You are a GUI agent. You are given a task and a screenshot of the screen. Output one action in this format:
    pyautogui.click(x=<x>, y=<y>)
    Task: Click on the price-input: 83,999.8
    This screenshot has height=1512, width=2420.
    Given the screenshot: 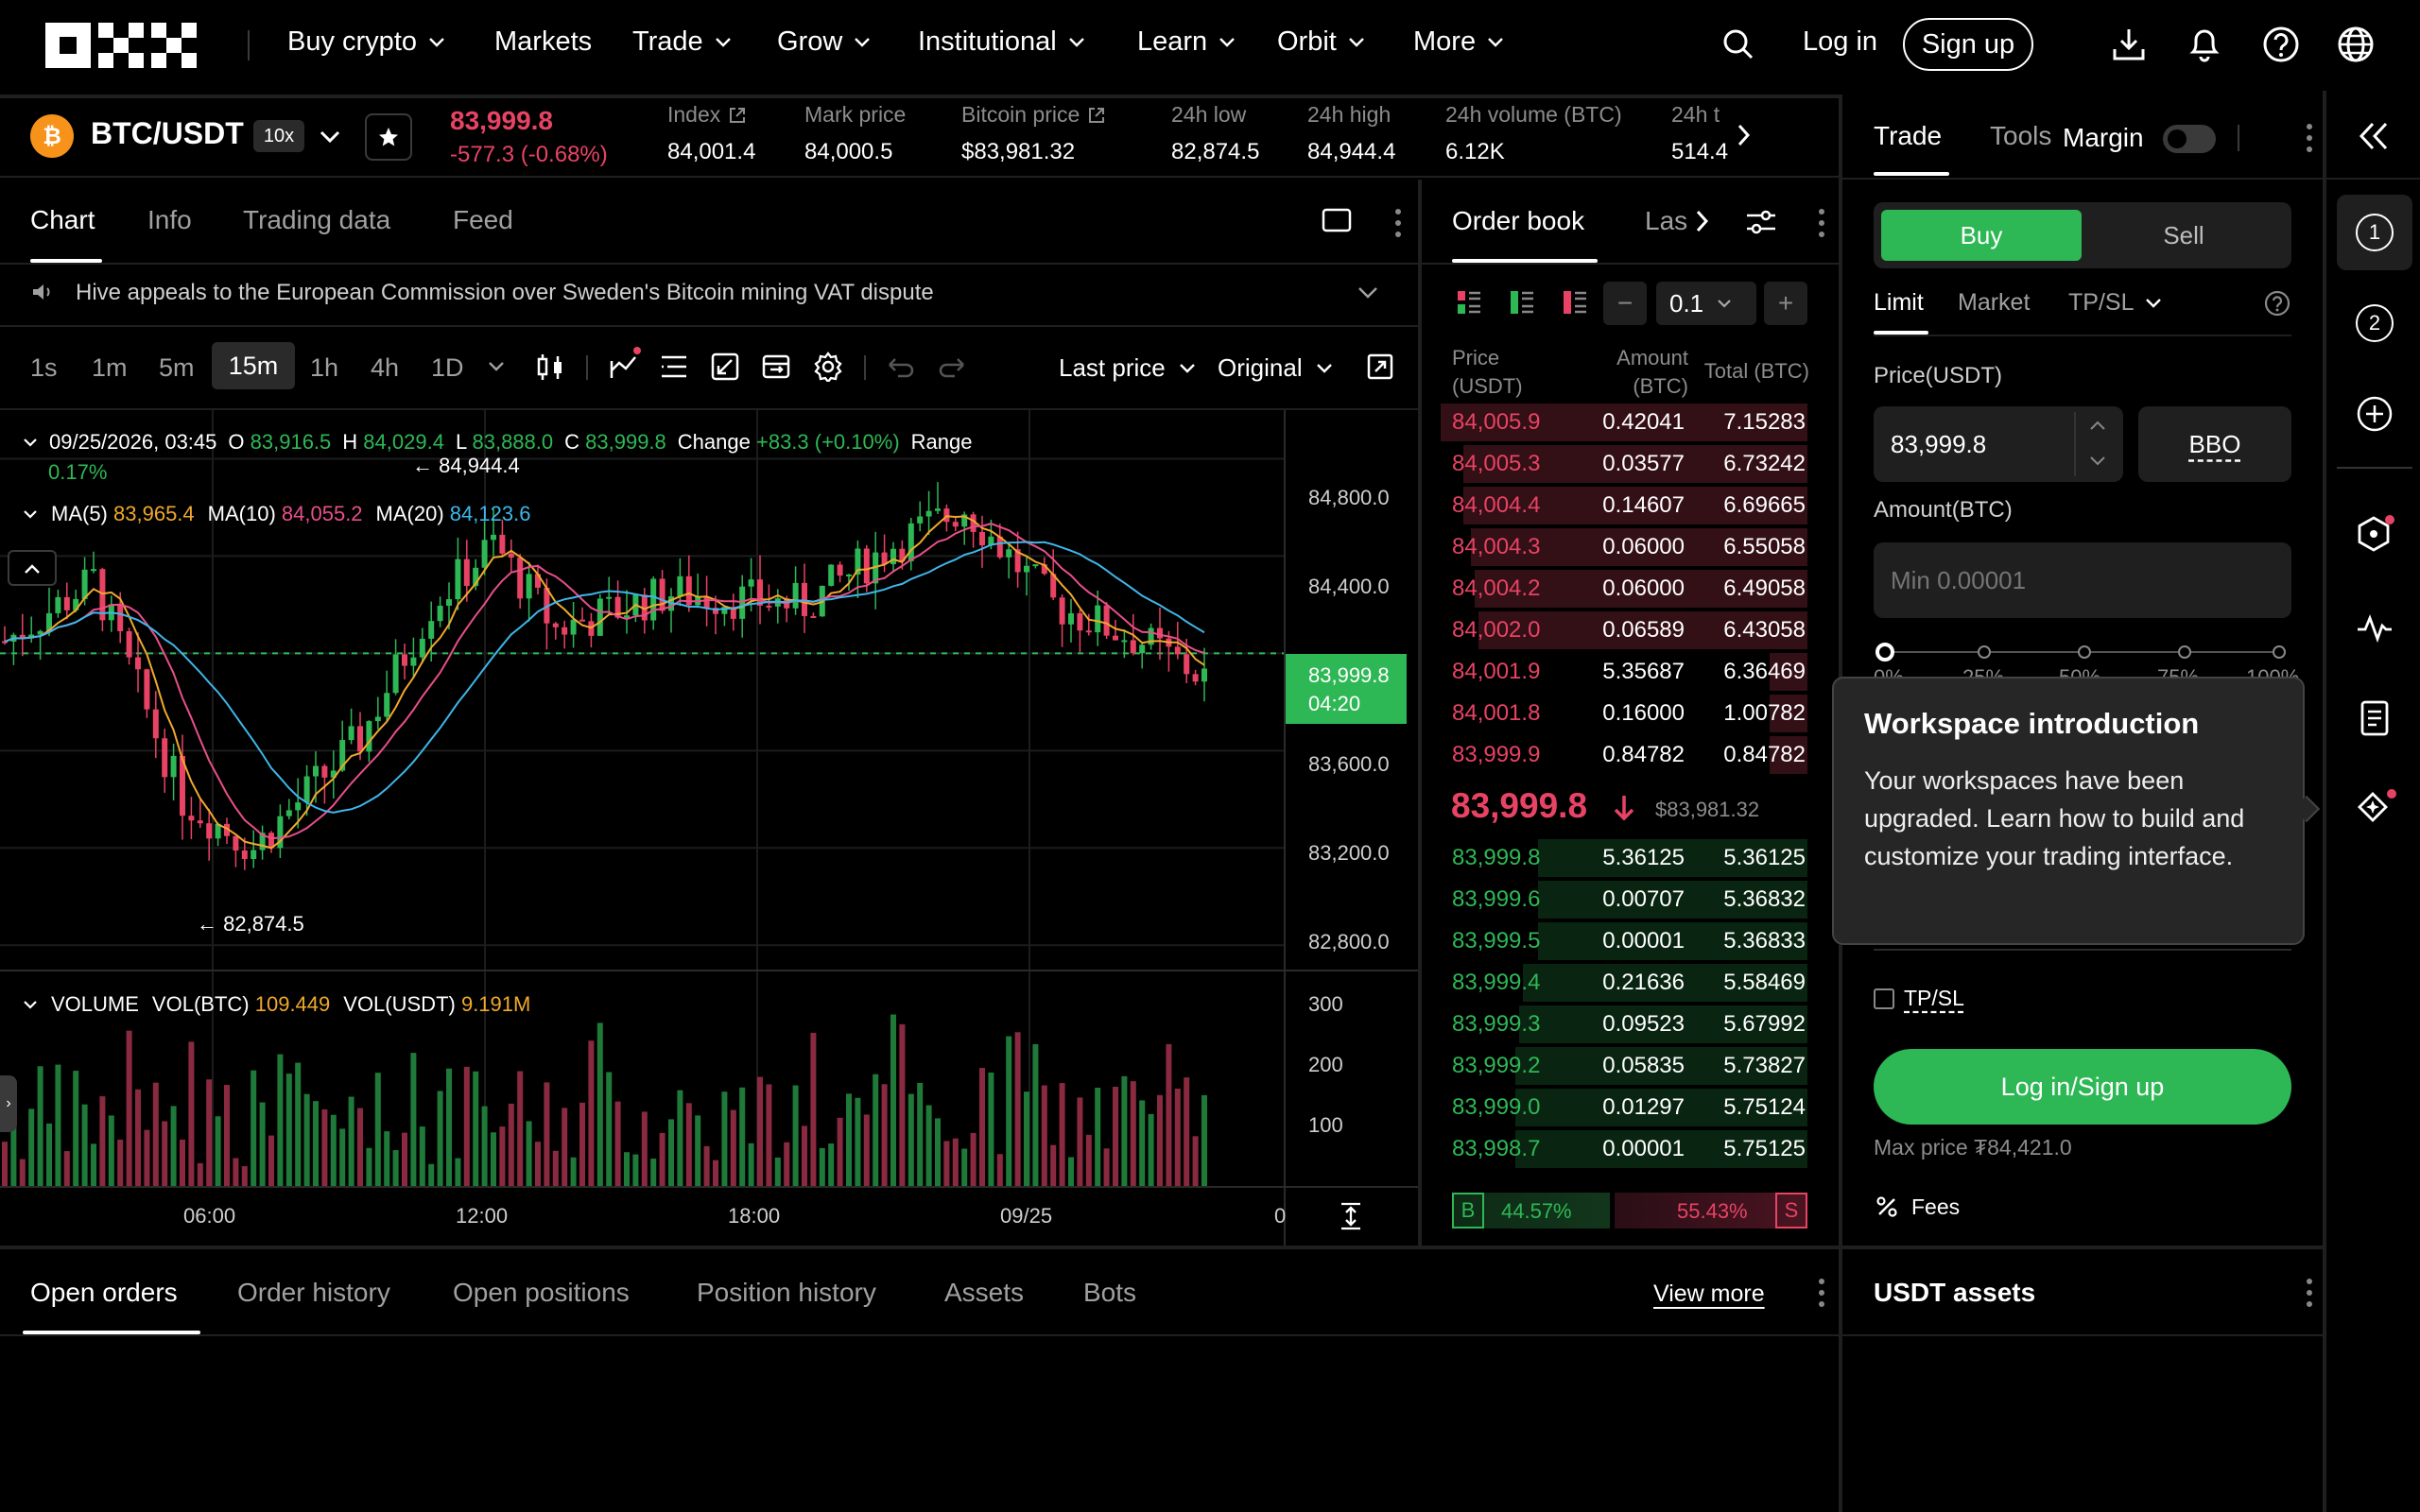 What is the action you would take?
    pyautogui.click(x=1998, y=444)
    